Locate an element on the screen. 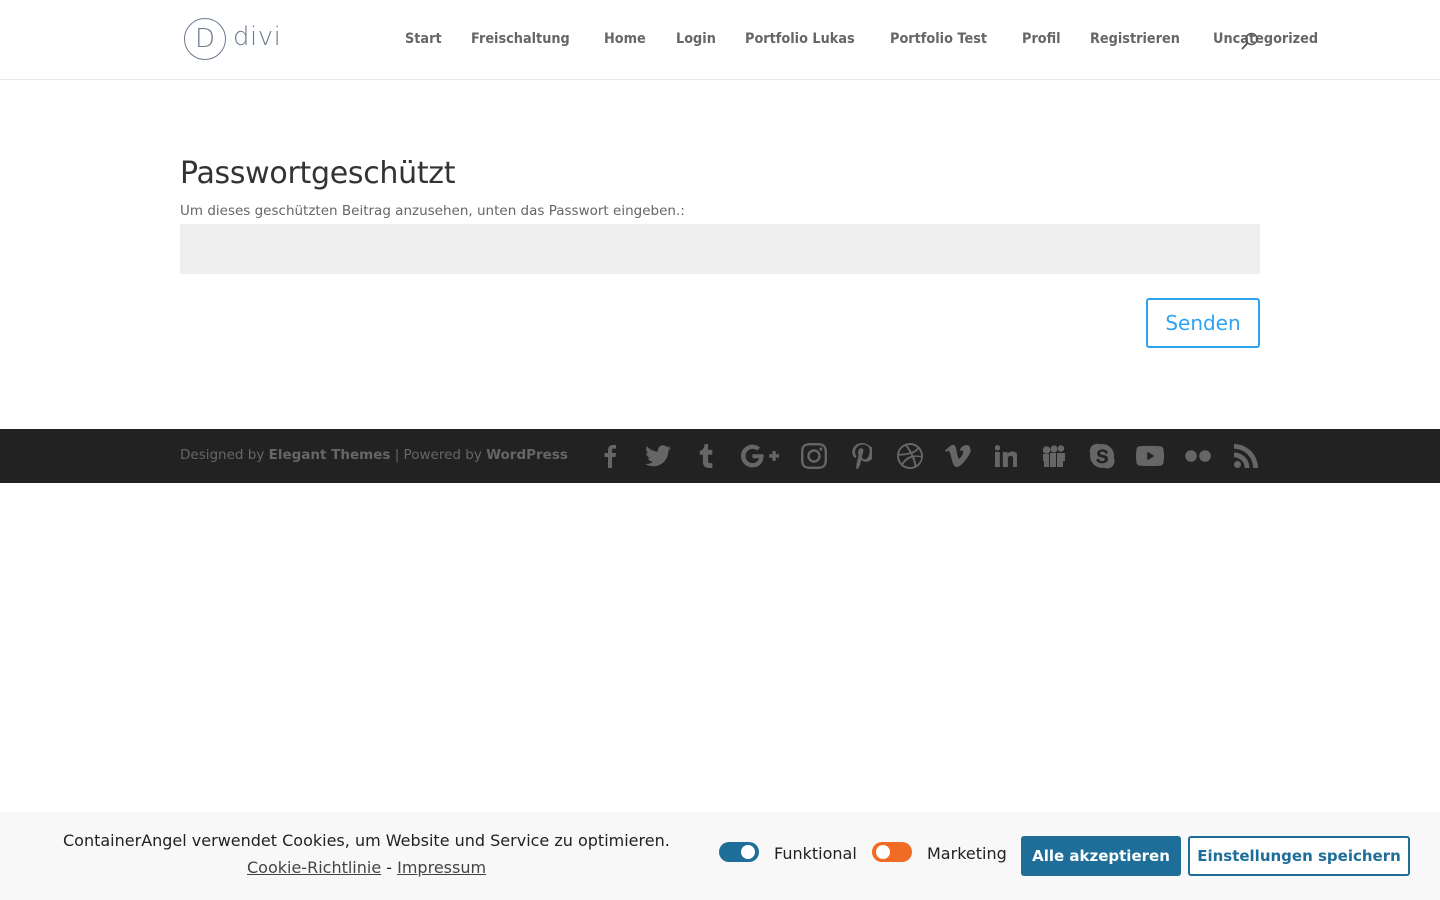 This screenshot has height=900, width=1440. marketing-toggle is located at coordinates (892, 852).